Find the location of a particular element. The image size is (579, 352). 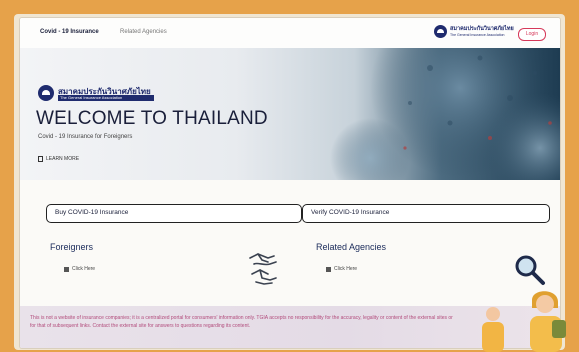

agencies-click-here-link: Click Here is located at coordinates (341, 269).